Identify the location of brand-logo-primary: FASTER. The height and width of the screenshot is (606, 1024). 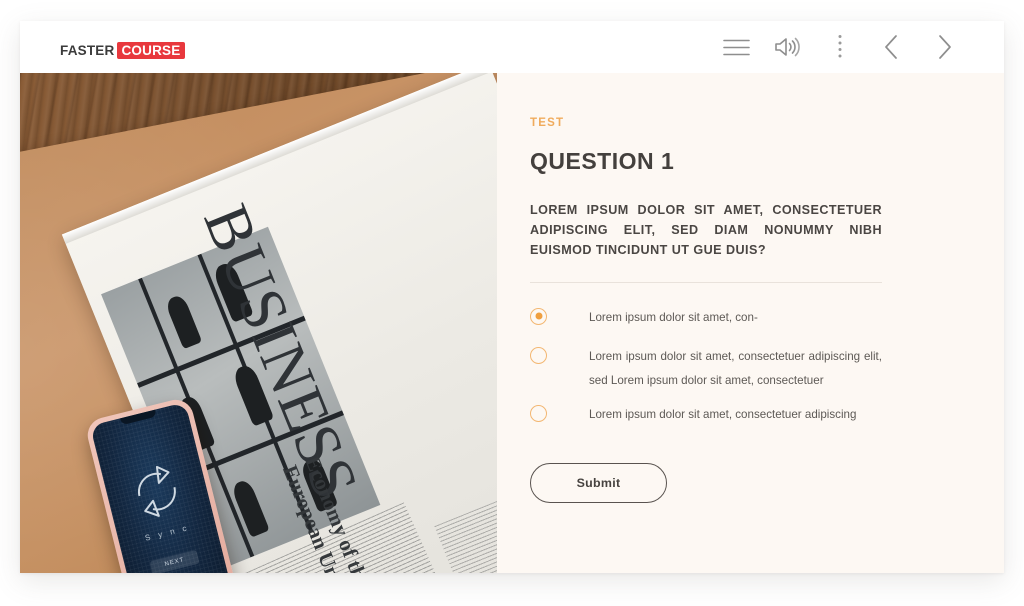
(87, 50).